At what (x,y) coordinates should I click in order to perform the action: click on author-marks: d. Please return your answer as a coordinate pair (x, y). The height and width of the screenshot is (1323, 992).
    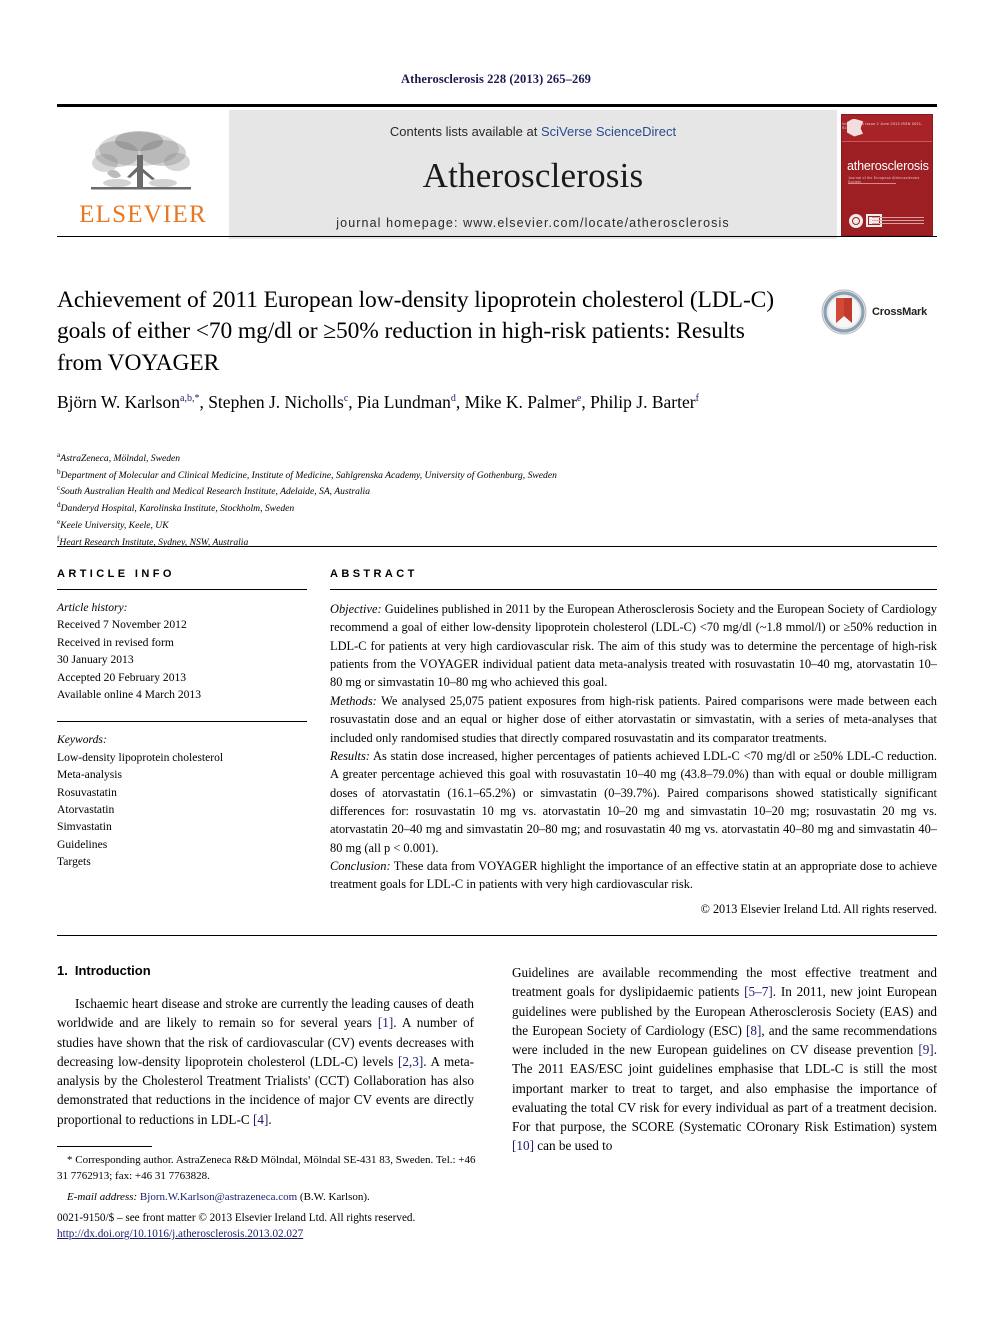
    Looking at the image, I should click on (453, 399).